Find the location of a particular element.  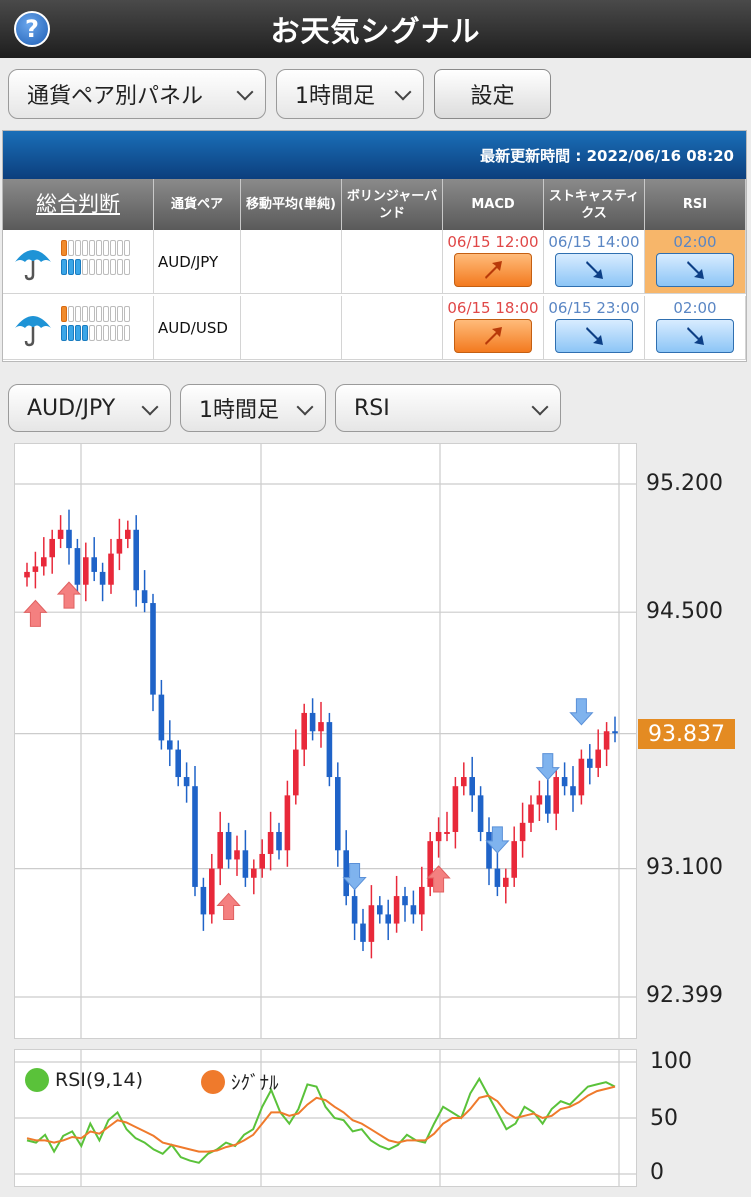

app-header: ? お天気シグナル is located at coordinates (375, 29).